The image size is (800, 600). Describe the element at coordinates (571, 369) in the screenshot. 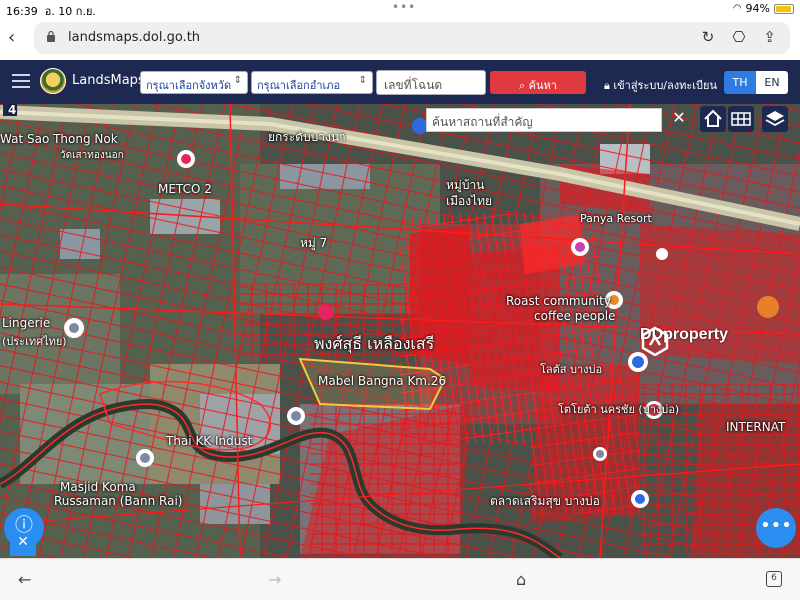

I see `place-label-lotus: โลตัส บางบ่อ` at that location.